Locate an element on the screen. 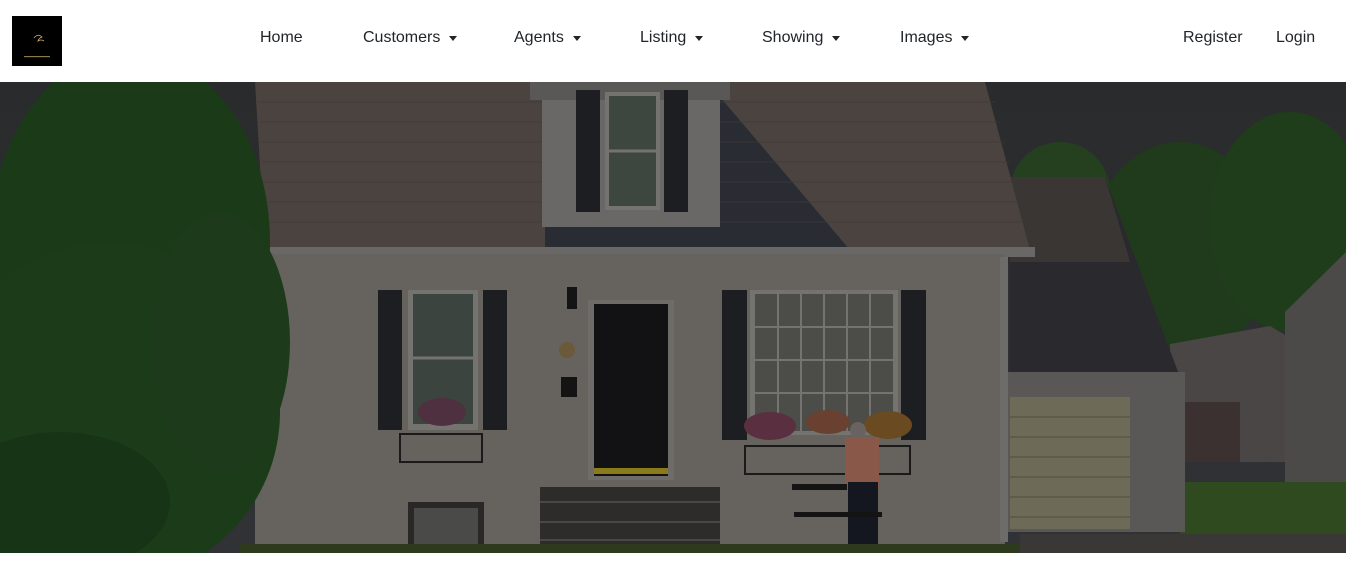  nav-showing-dropdown: Showing is located at coordinates (801, 38).